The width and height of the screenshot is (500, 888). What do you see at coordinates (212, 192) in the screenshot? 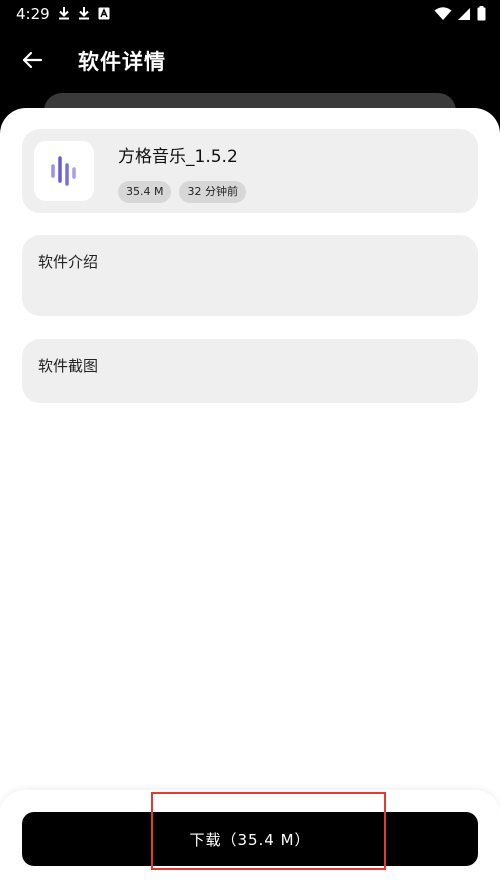
I see `updated-badge: 32 分钟前` at bounding box center [212, 192].